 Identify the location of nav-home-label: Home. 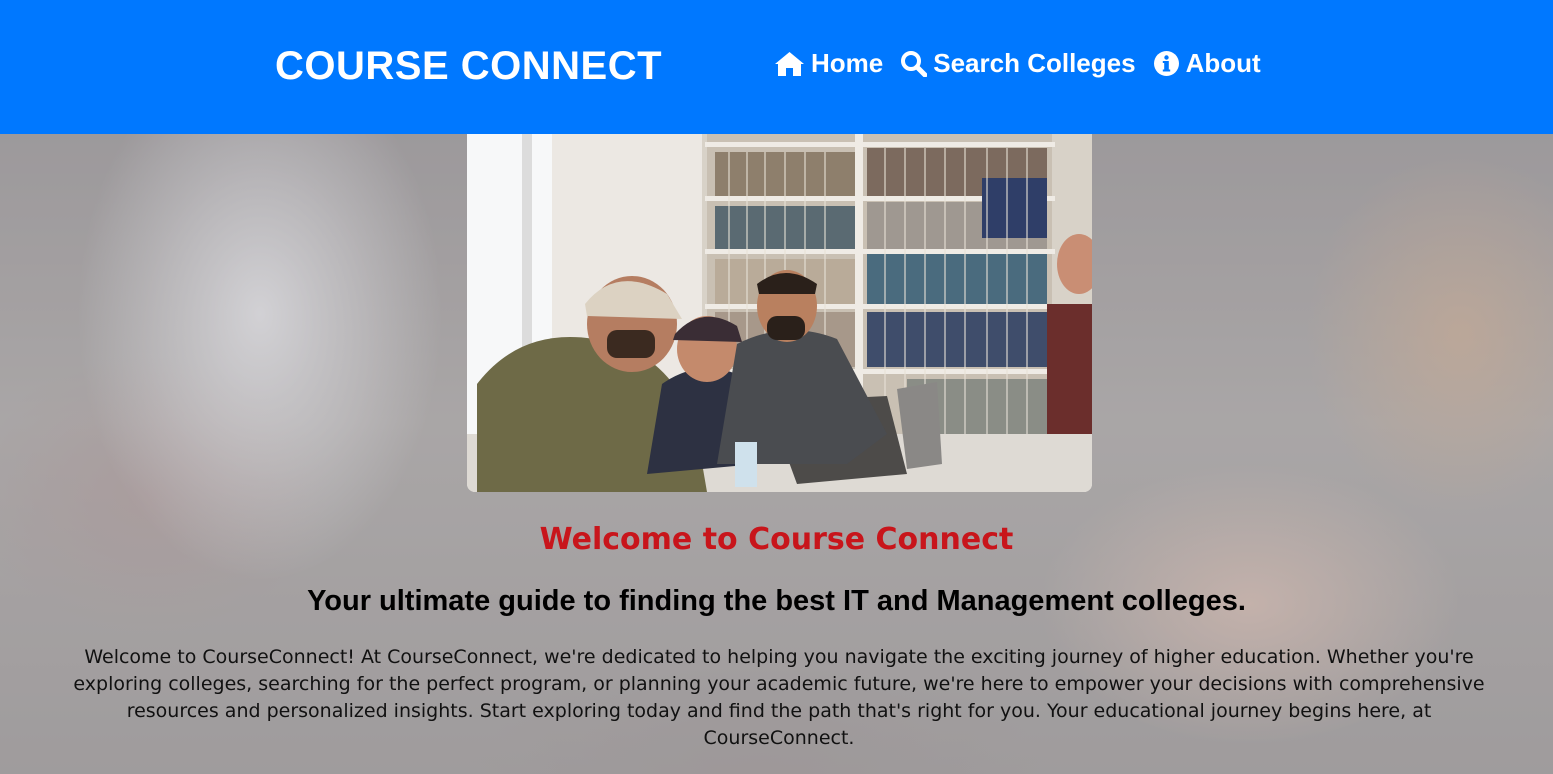
(847, 63).